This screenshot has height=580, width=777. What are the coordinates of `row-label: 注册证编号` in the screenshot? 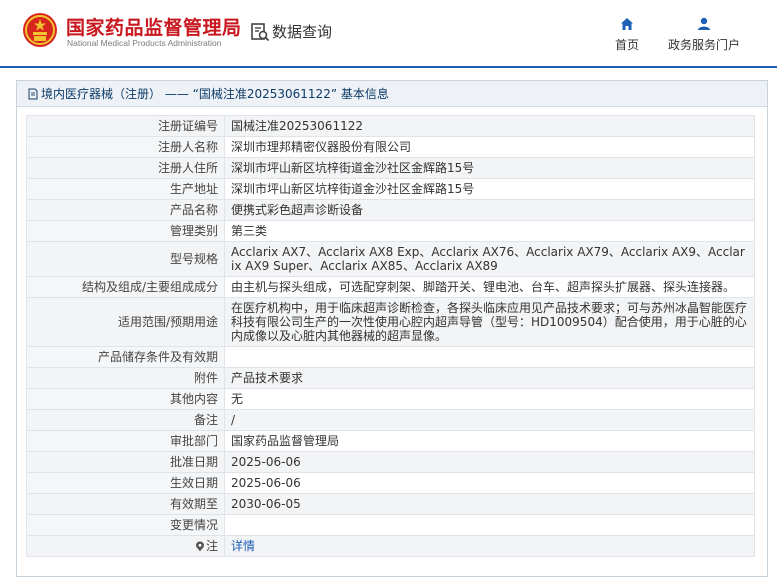 It's located at (125, 126).